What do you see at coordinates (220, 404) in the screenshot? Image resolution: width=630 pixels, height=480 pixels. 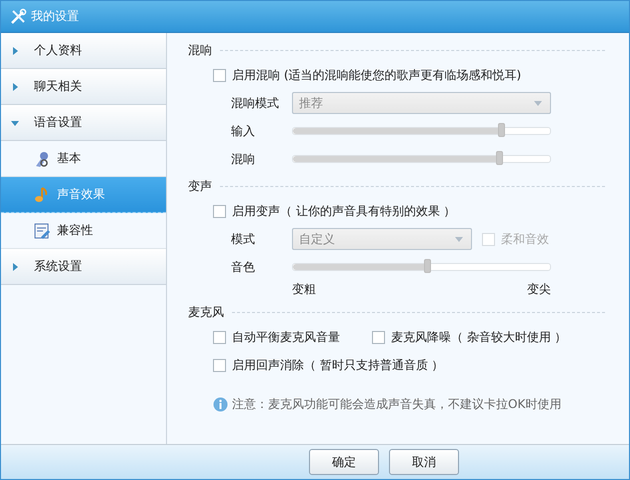 I see `info-icon` at bounding box center [220, 404].